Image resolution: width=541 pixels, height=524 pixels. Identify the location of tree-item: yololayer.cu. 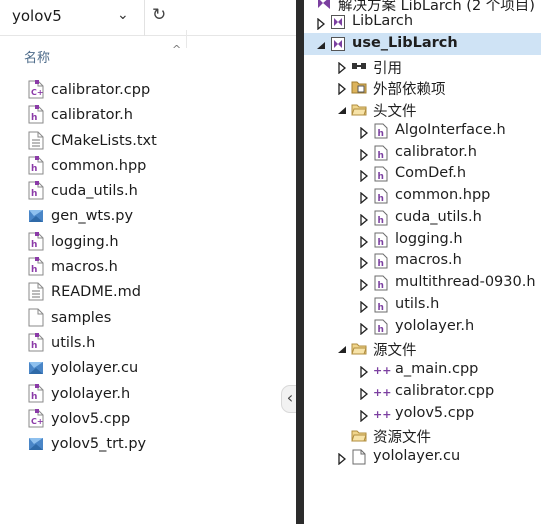
(422, 457).